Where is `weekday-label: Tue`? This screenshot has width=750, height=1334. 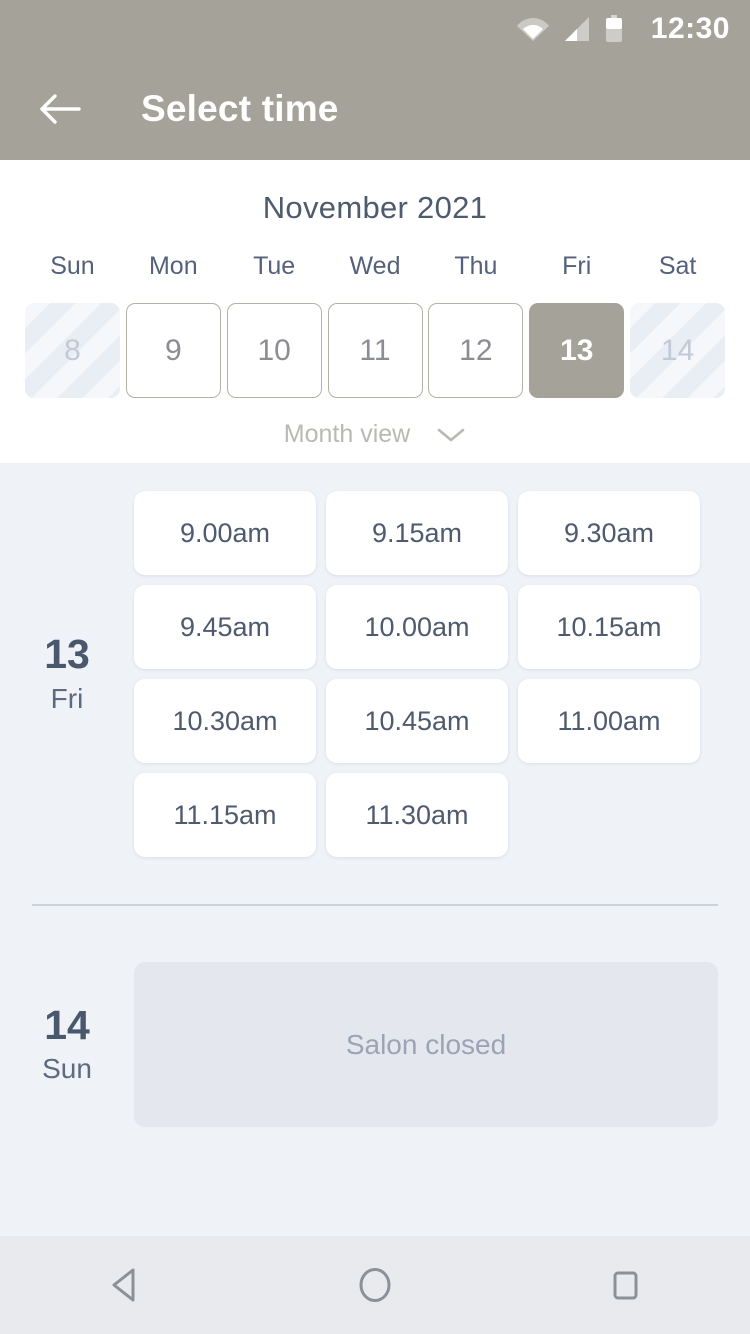 weekday-label: Tue is located at coordinates (274, 266).